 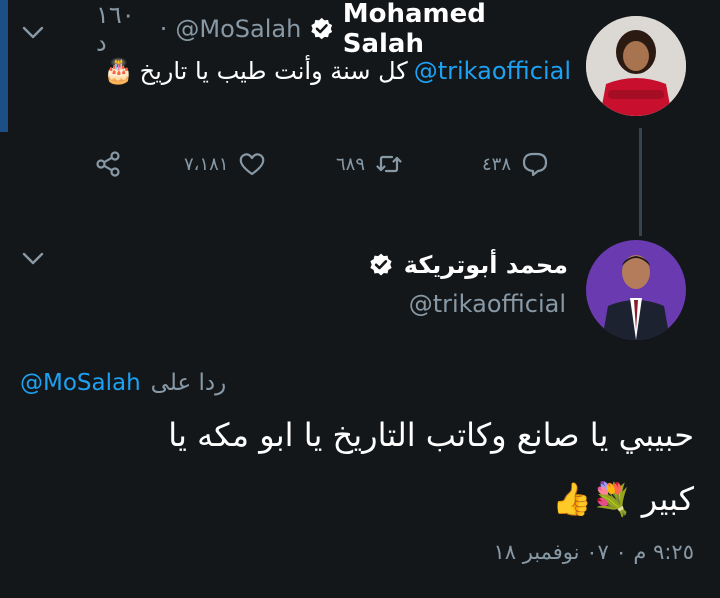 What do you see at coordinates (351, 164) in the screenshot?
I see `retweet-count: ٦٨٩` at bounding box center [351, 164].